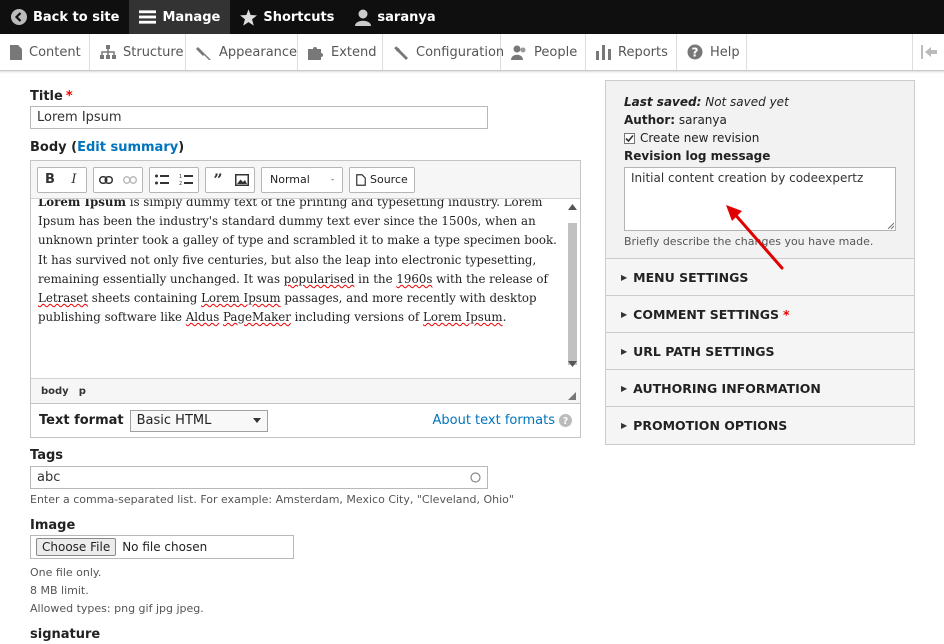  What do you see at coordinates (362, 17) in the screenshot?
I see `user-icon` at bounding box center [362, 17].